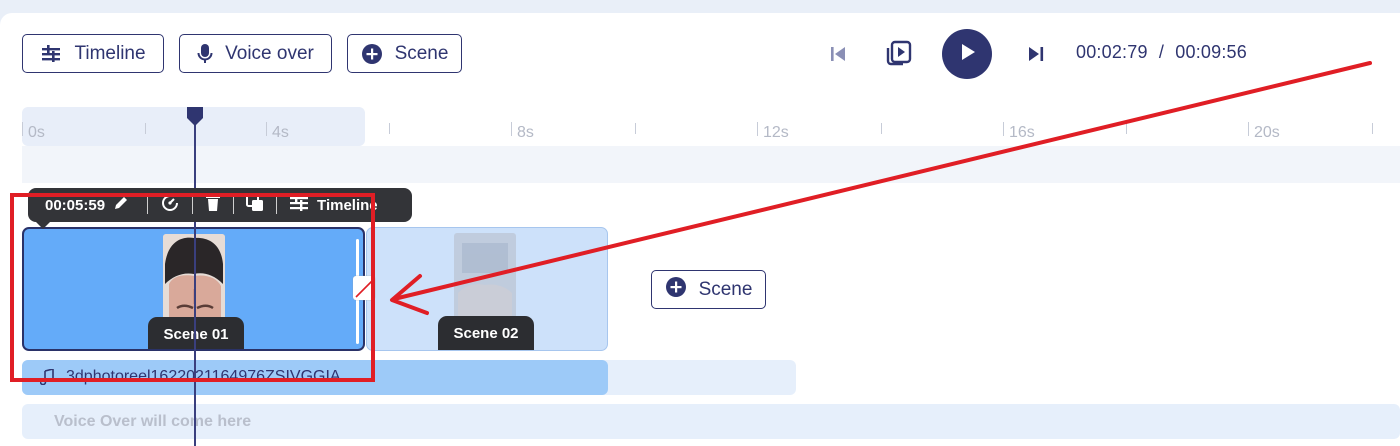 The width and height of the screenshot is (1400, 446). What do you see at coordinates (1267, 132) in the screenshot?
I see `ruler-label: 20s` at bounding box center [1267, 132].